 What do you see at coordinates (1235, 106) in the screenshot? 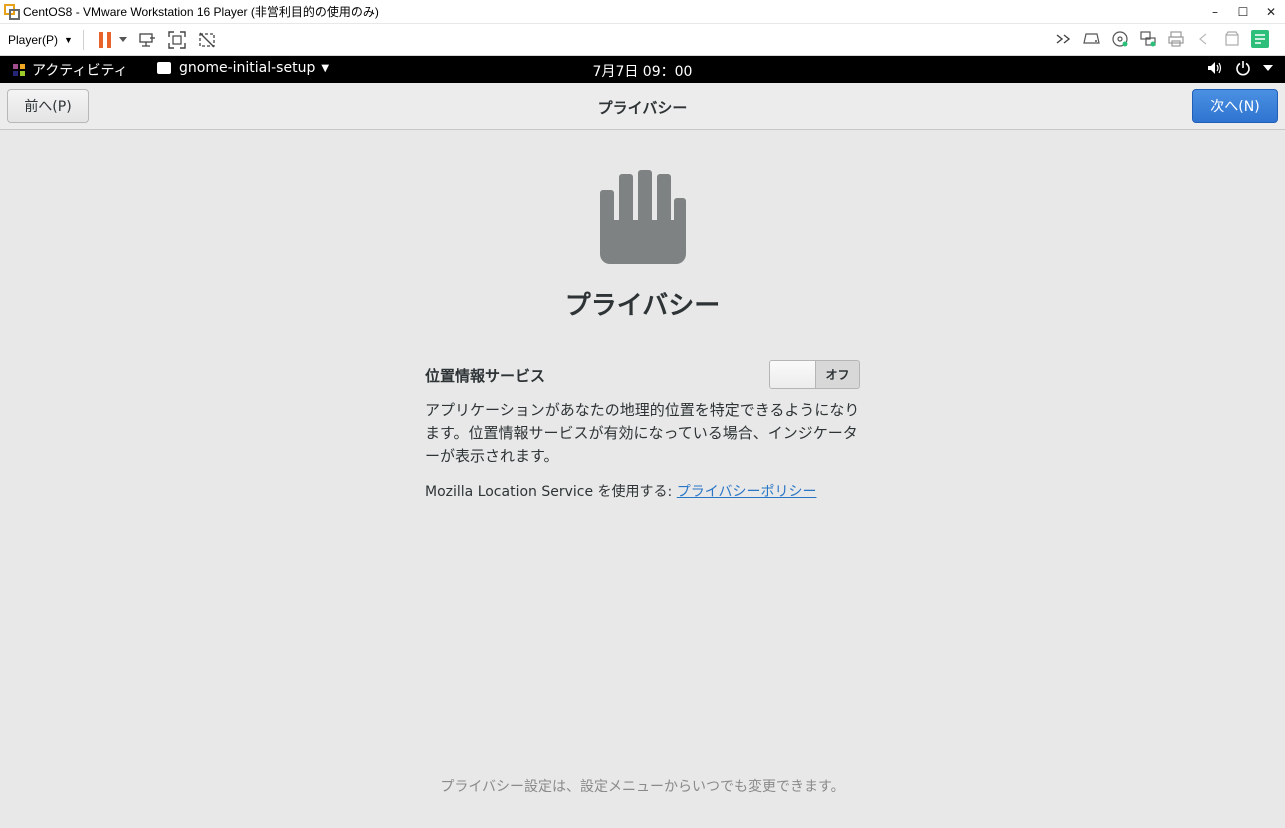
I see `next-button: 次へ(N)` at bounding box center [1235, 106].